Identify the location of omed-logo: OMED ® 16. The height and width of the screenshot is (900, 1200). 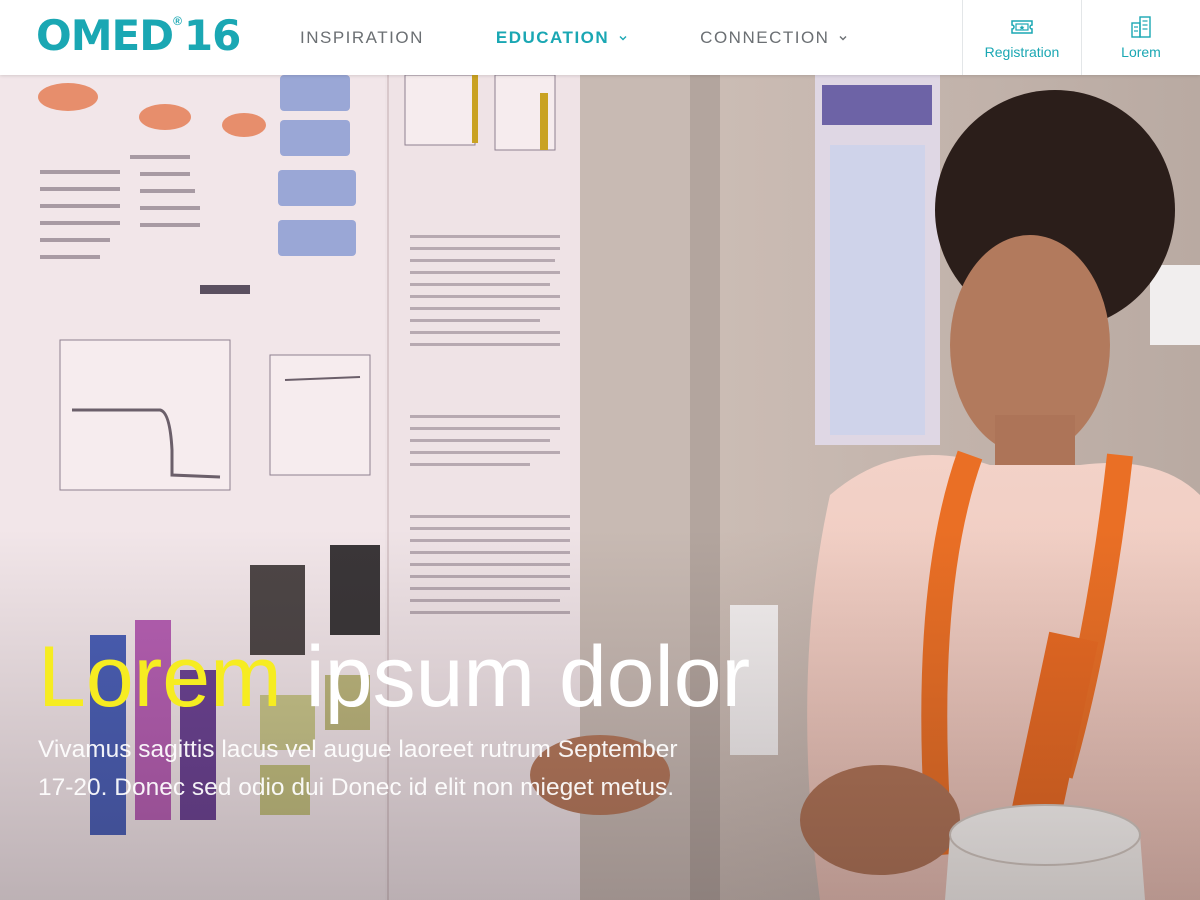
(150, 37).